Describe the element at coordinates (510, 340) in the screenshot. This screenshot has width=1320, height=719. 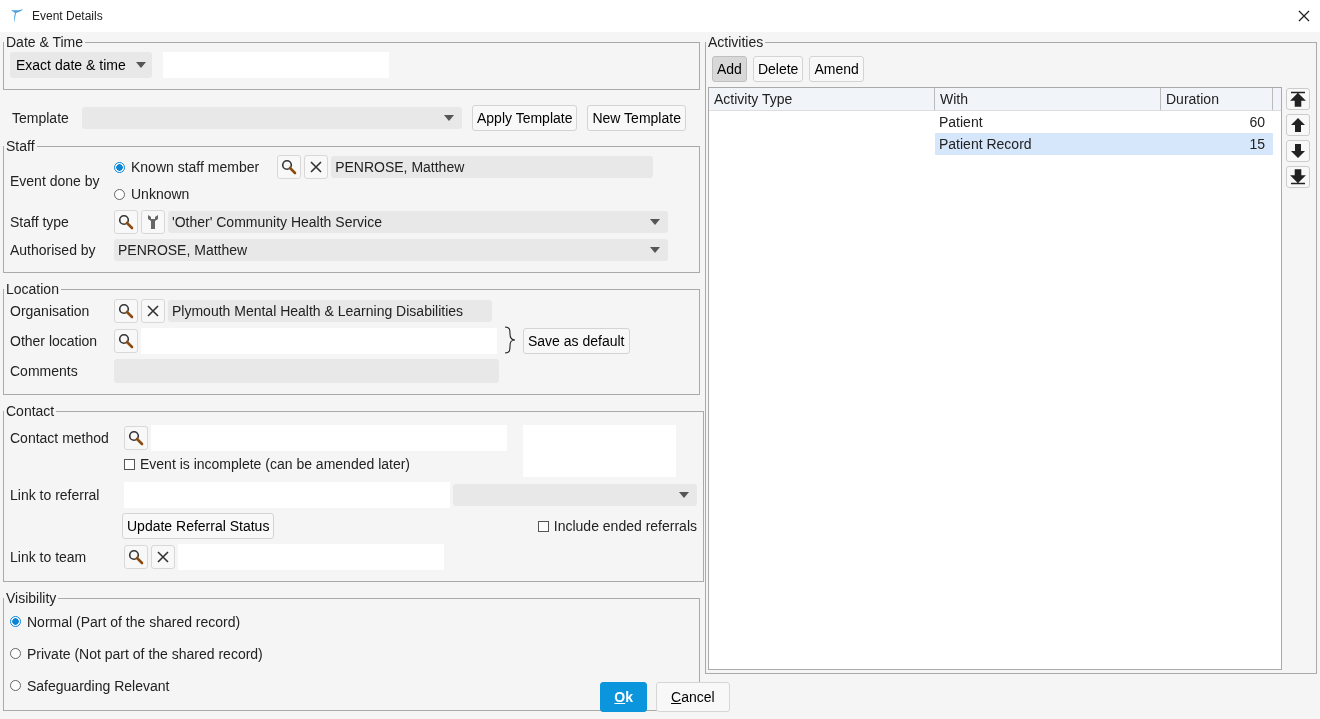
I see `brace-icon` at that location.